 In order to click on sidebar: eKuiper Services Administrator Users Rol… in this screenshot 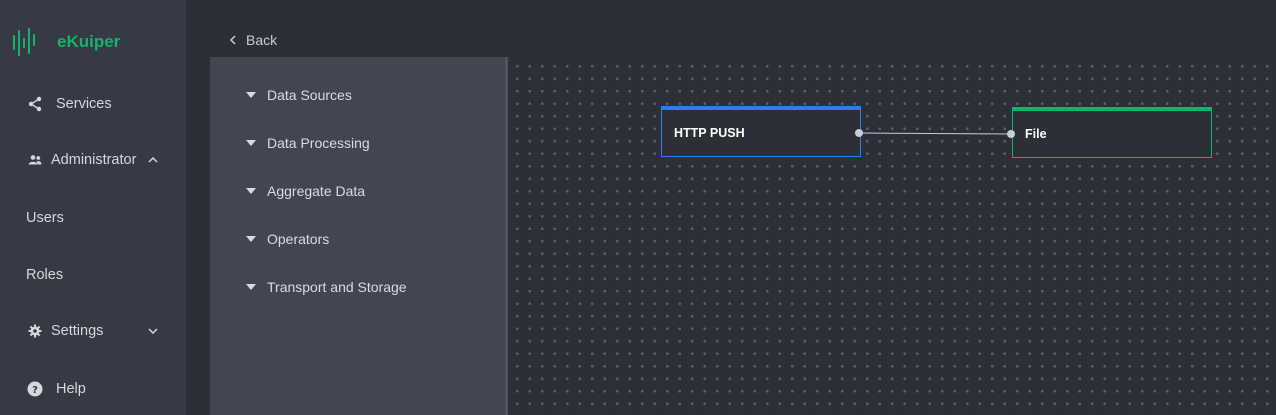, I will do `click(93, 207)`.